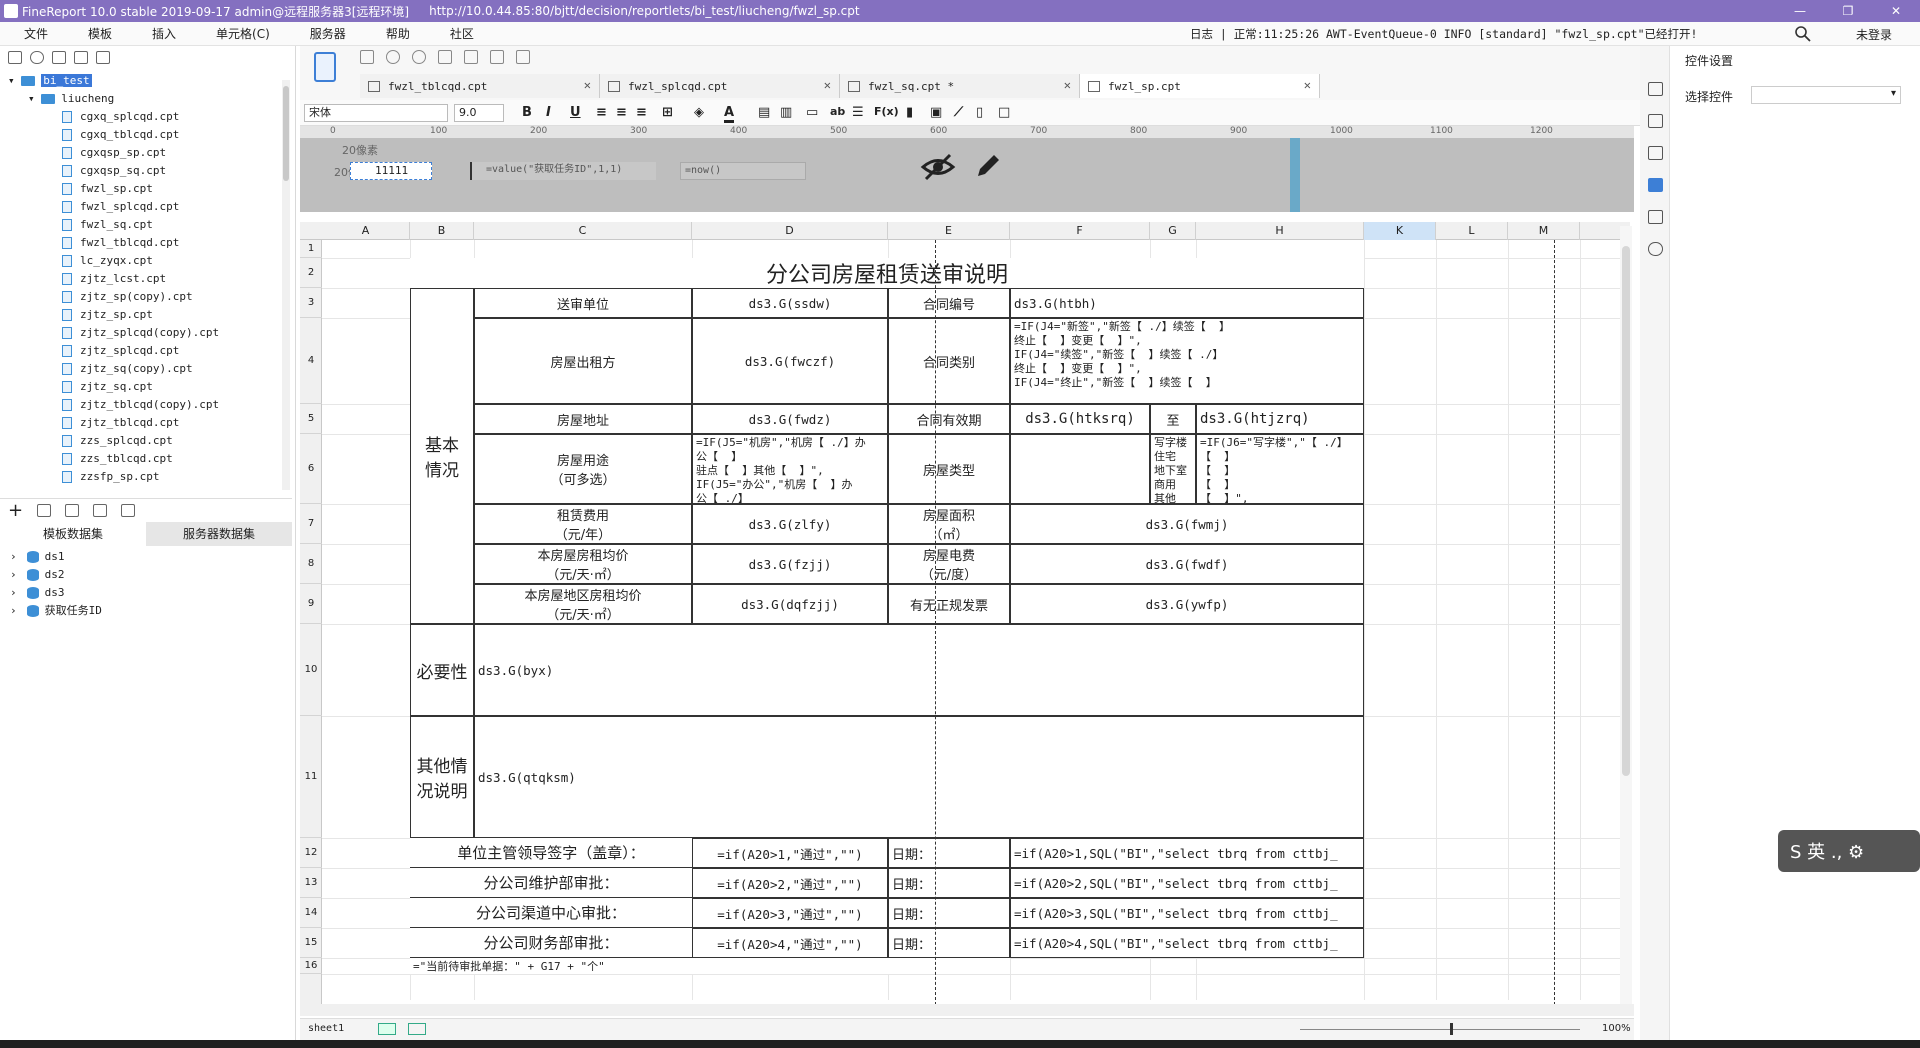  I want to click on approval-label: 单位主管领导签字（盖章）：, so click(551, 853).